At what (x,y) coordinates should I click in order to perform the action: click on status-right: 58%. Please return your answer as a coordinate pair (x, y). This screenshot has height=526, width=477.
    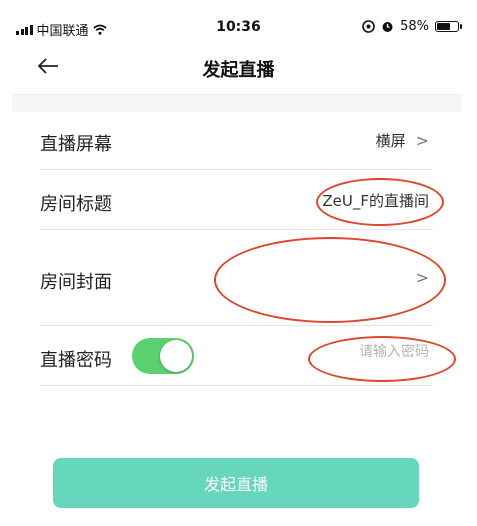
    Looking at the image, I should click on (412, 26).